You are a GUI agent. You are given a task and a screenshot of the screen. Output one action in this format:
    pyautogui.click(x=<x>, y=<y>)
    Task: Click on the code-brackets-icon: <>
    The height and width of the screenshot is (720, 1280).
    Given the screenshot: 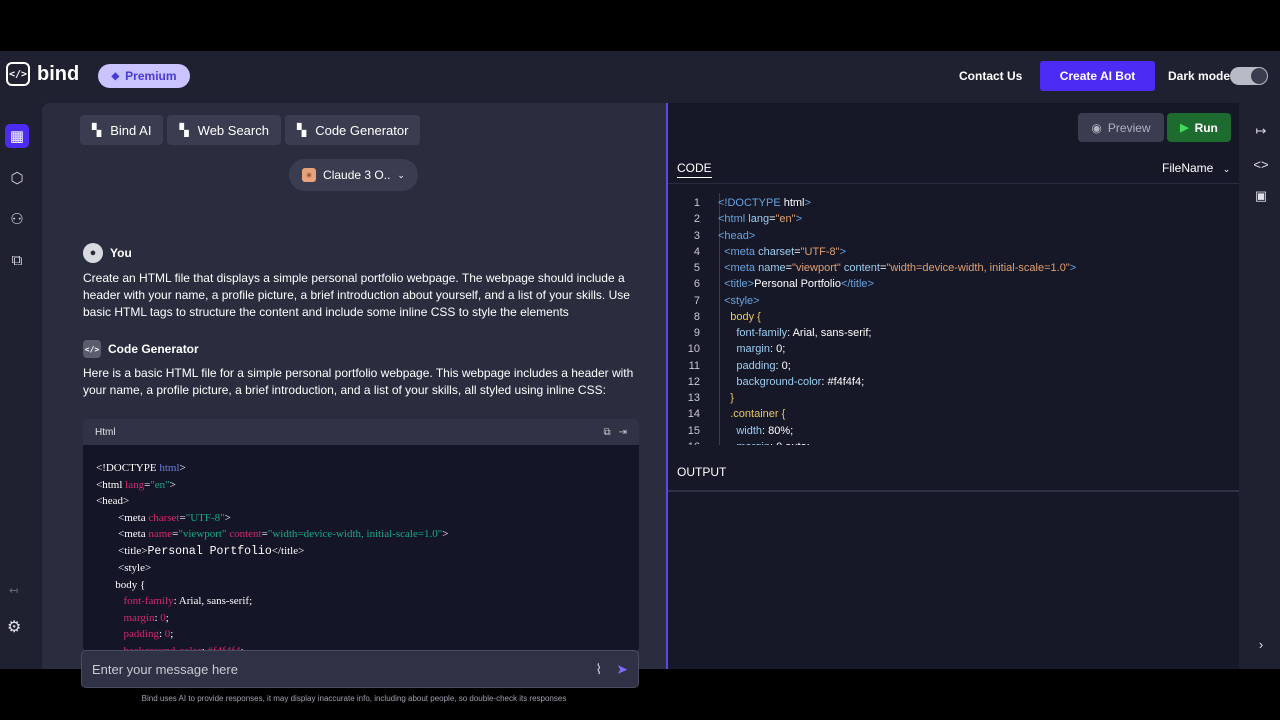 What is the action you would take?
    pyautogui.click(x=1261, y=164)
    